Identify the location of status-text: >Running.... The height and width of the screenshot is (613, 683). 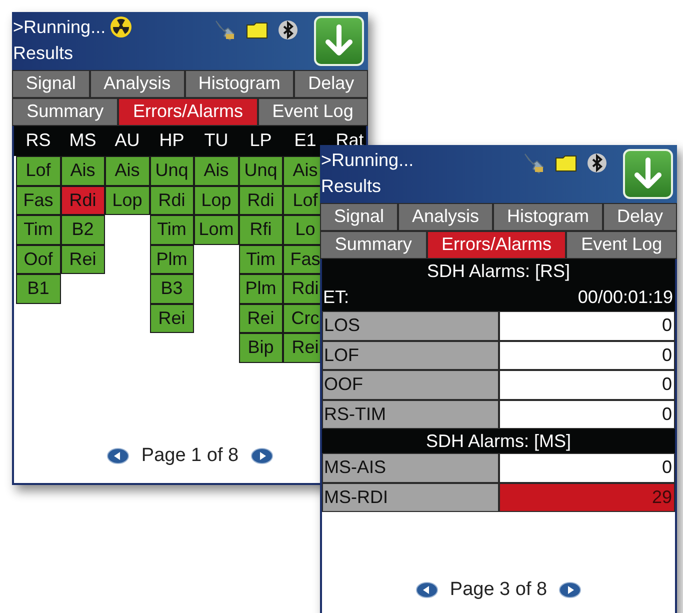
(59, 27).